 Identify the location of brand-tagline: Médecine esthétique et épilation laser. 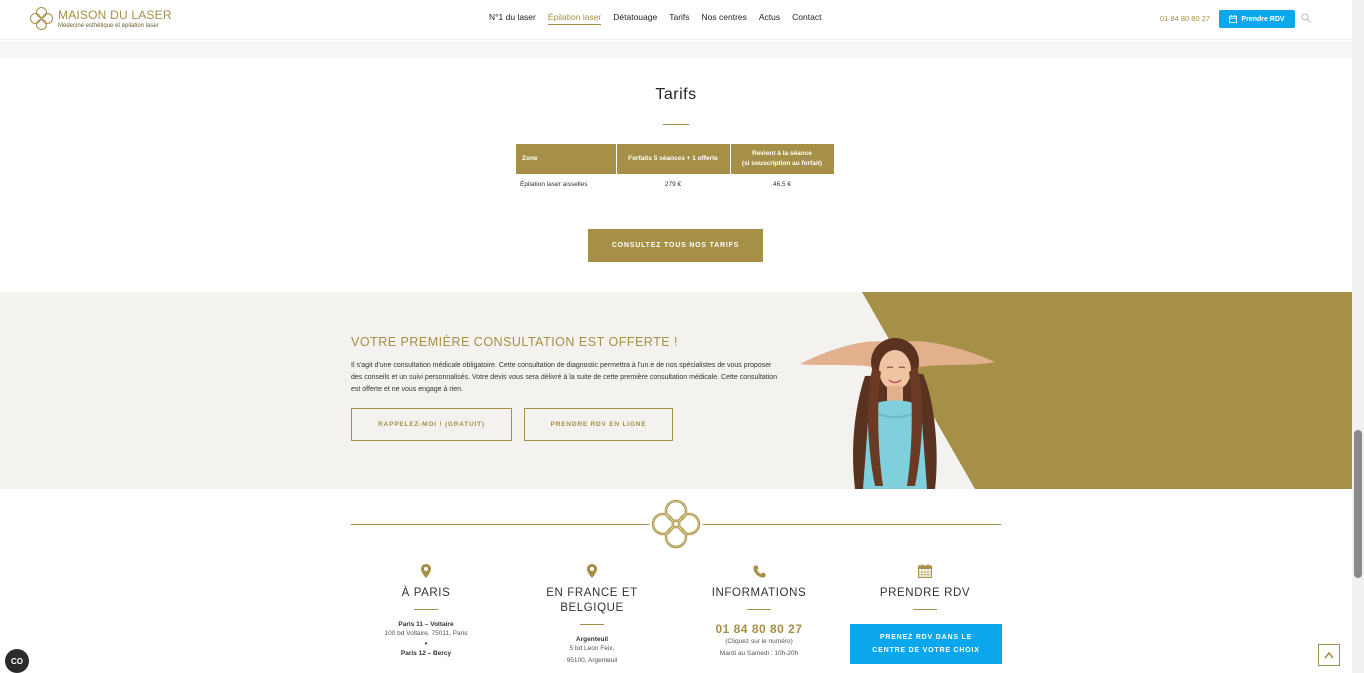
(108, 26).